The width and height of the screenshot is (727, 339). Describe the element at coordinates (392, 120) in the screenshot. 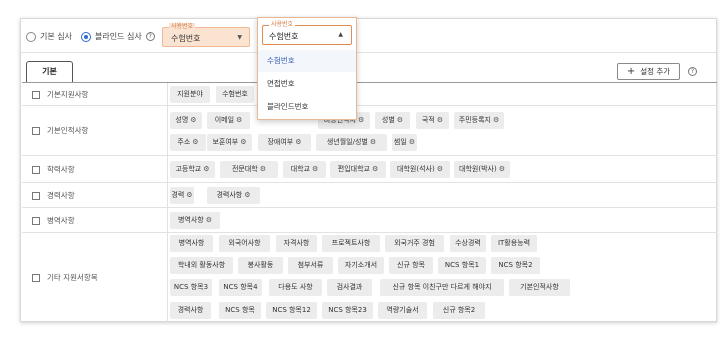

I see `field-chip: 성별 ⚙` at that location.